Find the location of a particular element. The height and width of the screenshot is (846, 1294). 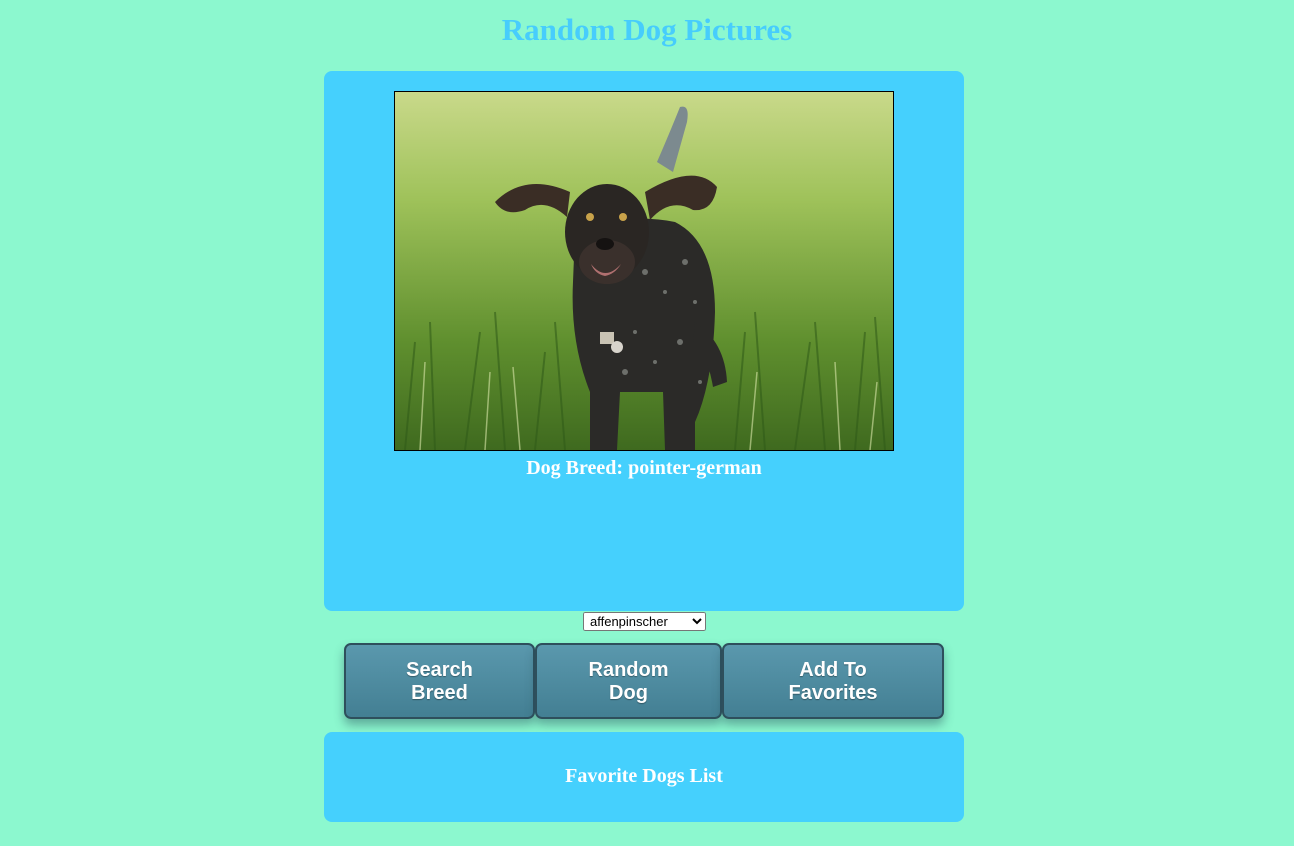

add-to-favorites-label-line1: Add To is located at coordinates (833, 670).